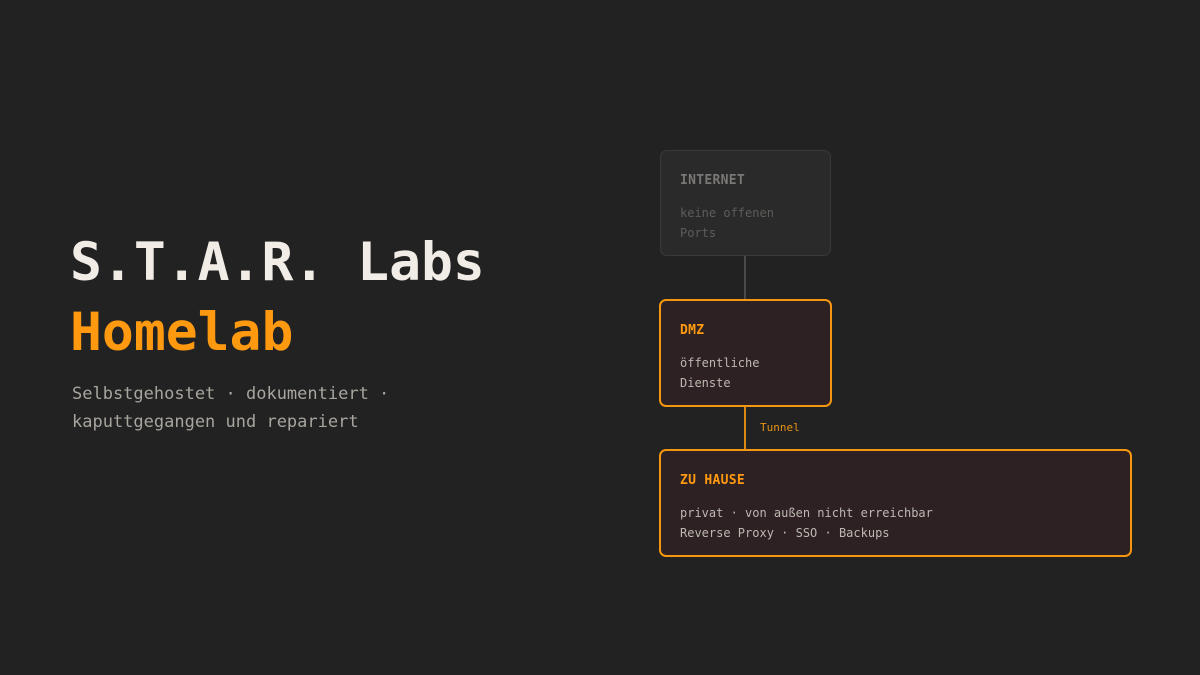 The width and height of the screenshot is (1200, 675). What do you see at coordinates (277, 262) in the screenshot?
I see `hero-title: S.T.A.R. Labs` at bounding box center [277, 262].